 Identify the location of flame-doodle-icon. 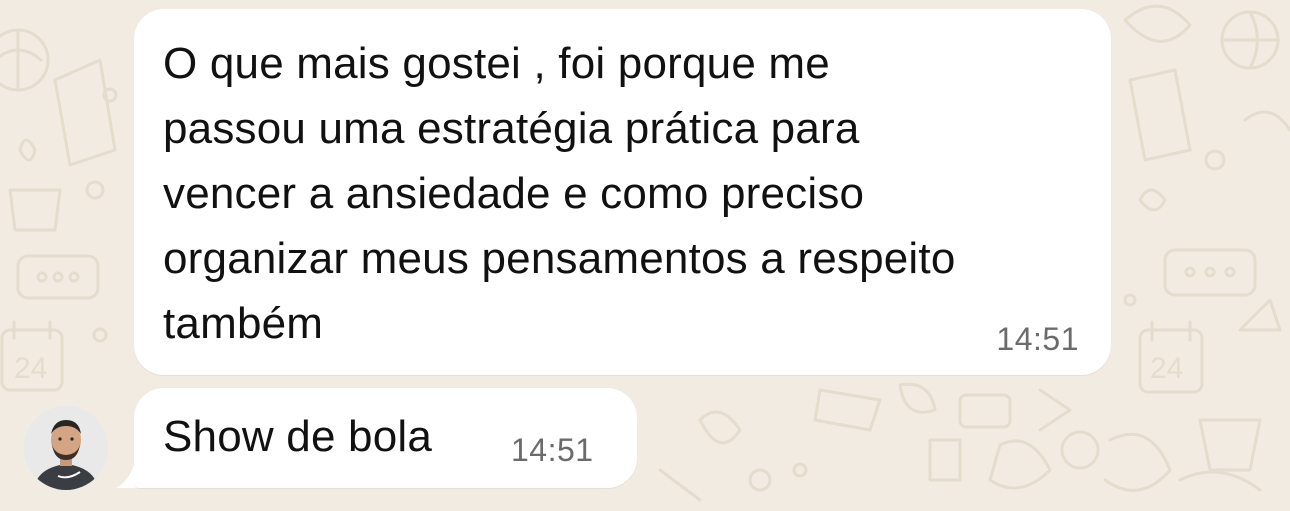
(27, 150).